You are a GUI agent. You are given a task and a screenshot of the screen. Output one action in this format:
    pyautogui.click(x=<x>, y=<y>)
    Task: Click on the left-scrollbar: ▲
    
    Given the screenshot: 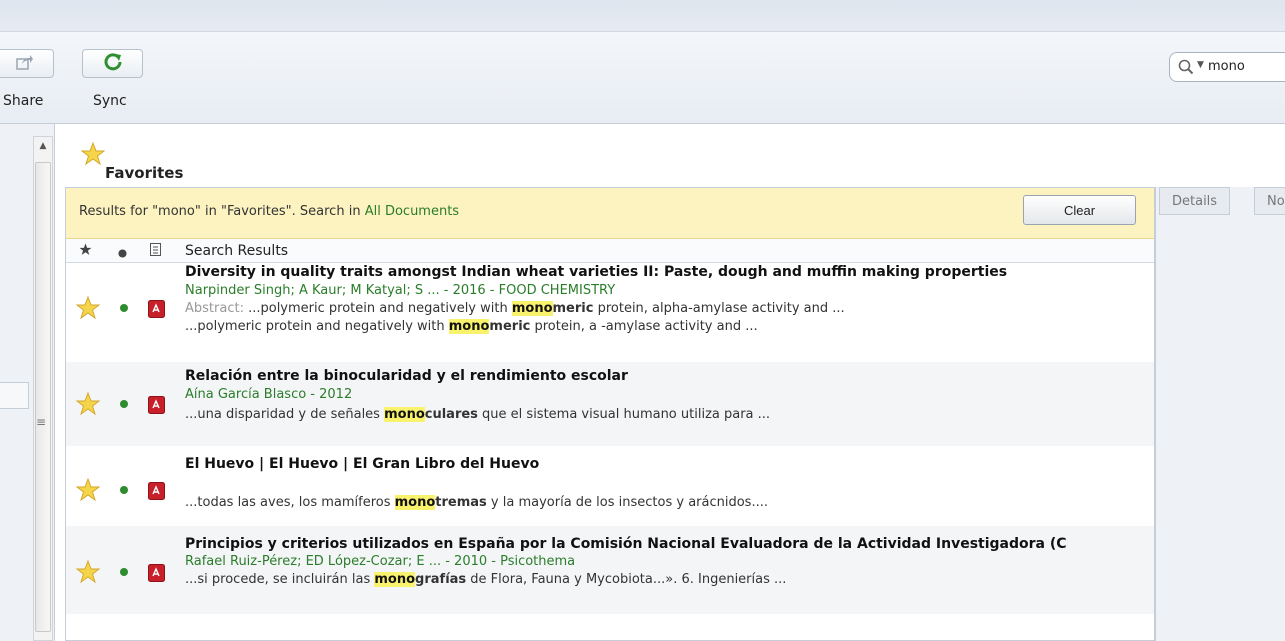 What is the action you would take?
    pyautogui.click(x=43, y=388)
    